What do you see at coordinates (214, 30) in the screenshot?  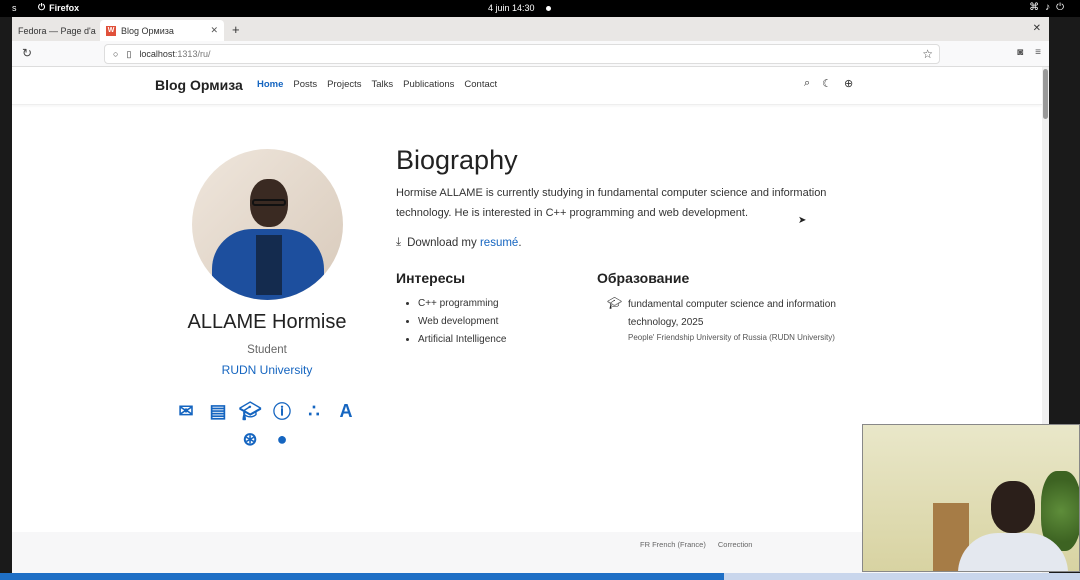 I see `close-icon: ✕` at bounding box center [214, 30].